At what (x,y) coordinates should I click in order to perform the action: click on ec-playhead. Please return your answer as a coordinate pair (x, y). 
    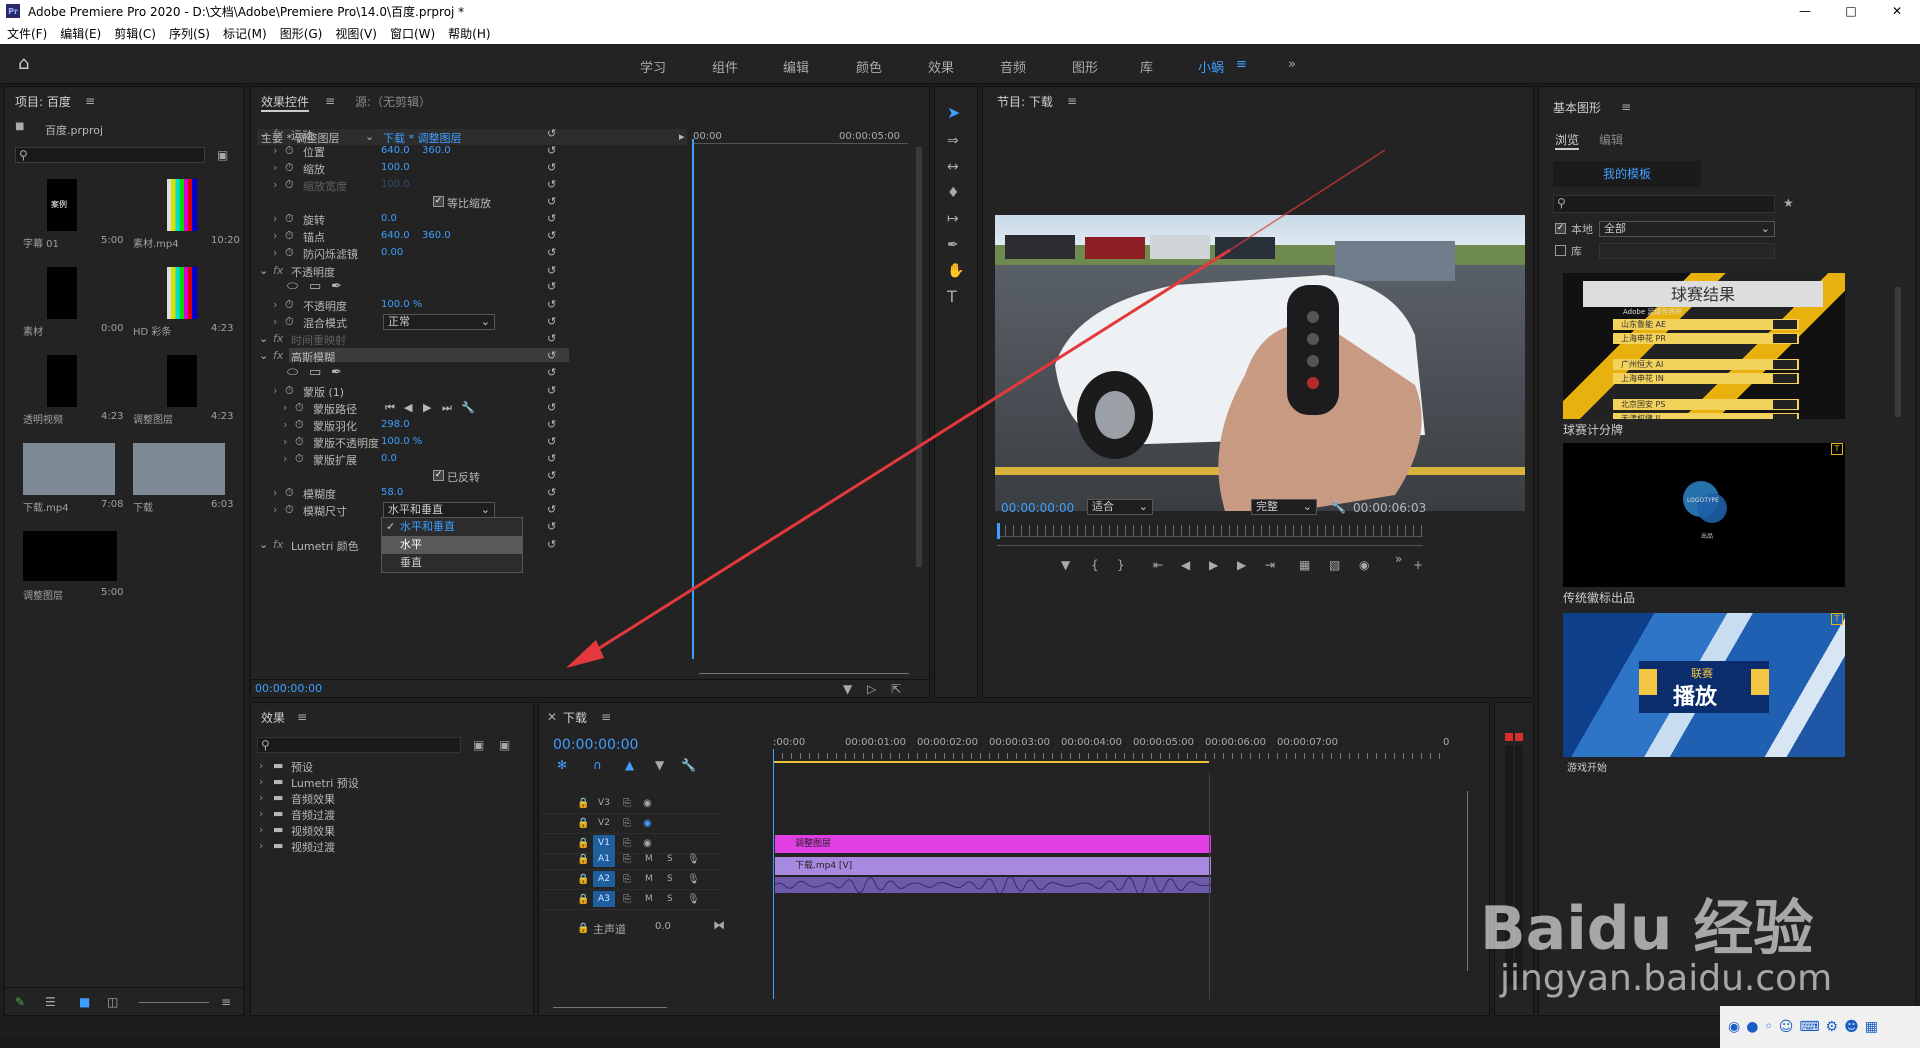
    Looking at the image, I should click on (693, 399).